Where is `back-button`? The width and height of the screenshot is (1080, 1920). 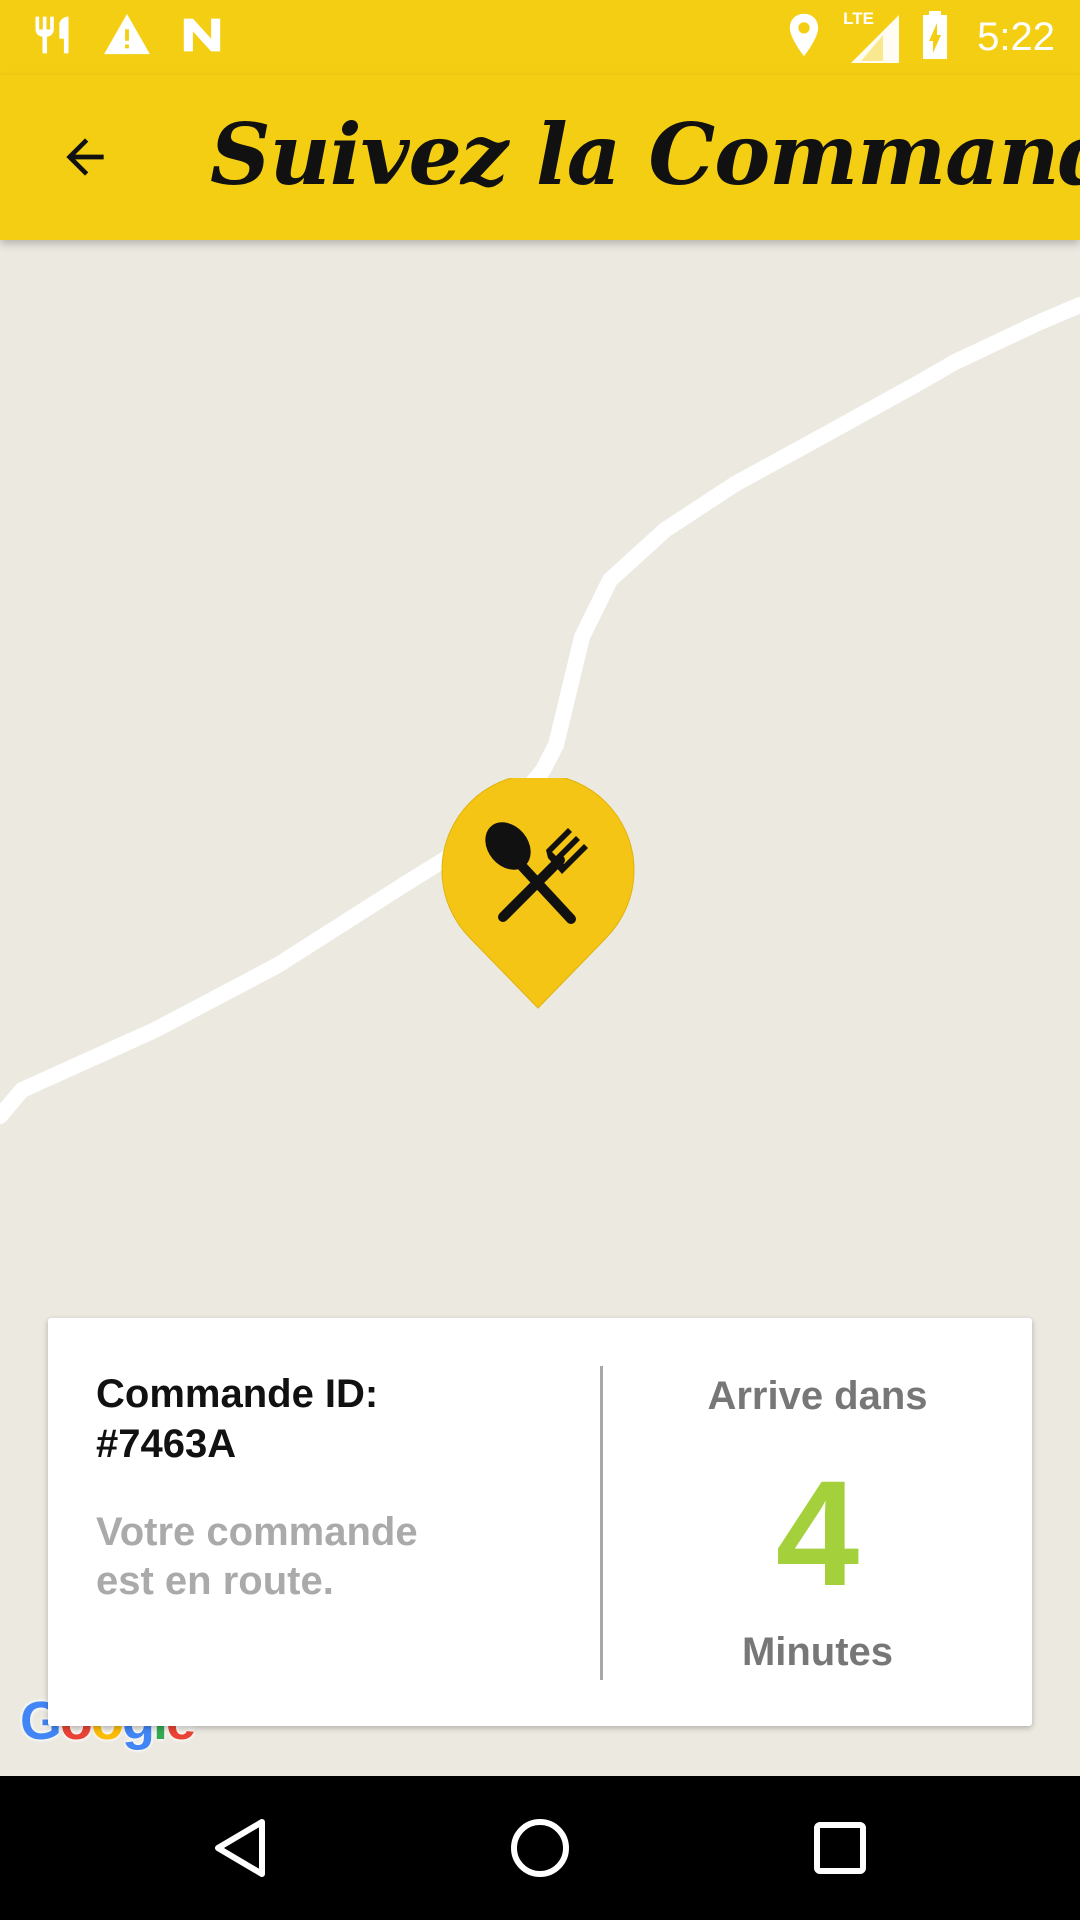 back-button is located at coordinates (85, 157).